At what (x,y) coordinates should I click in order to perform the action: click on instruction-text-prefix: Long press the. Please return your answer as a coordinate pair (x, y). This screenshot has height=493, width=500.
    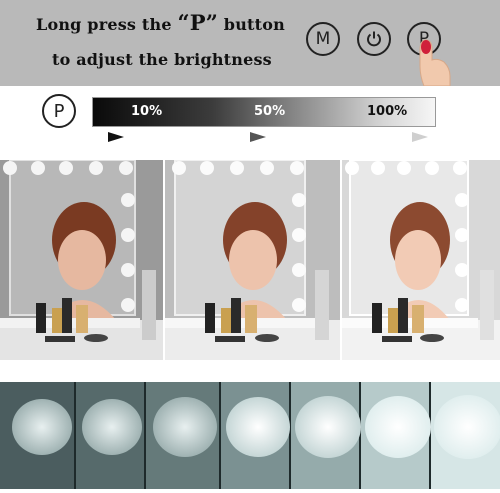
    Looking at the image, I should click on (107, 24).